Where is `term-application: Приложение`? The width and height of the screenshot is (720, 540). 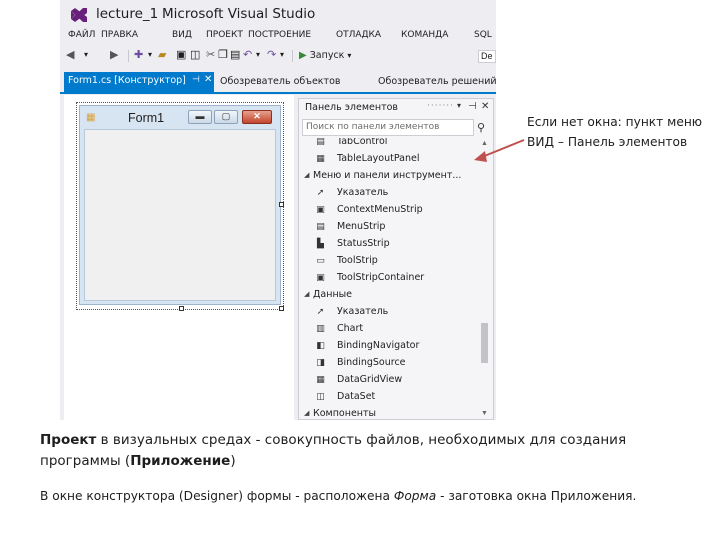
term-application: Приложение is located at coordinates (180, 461).